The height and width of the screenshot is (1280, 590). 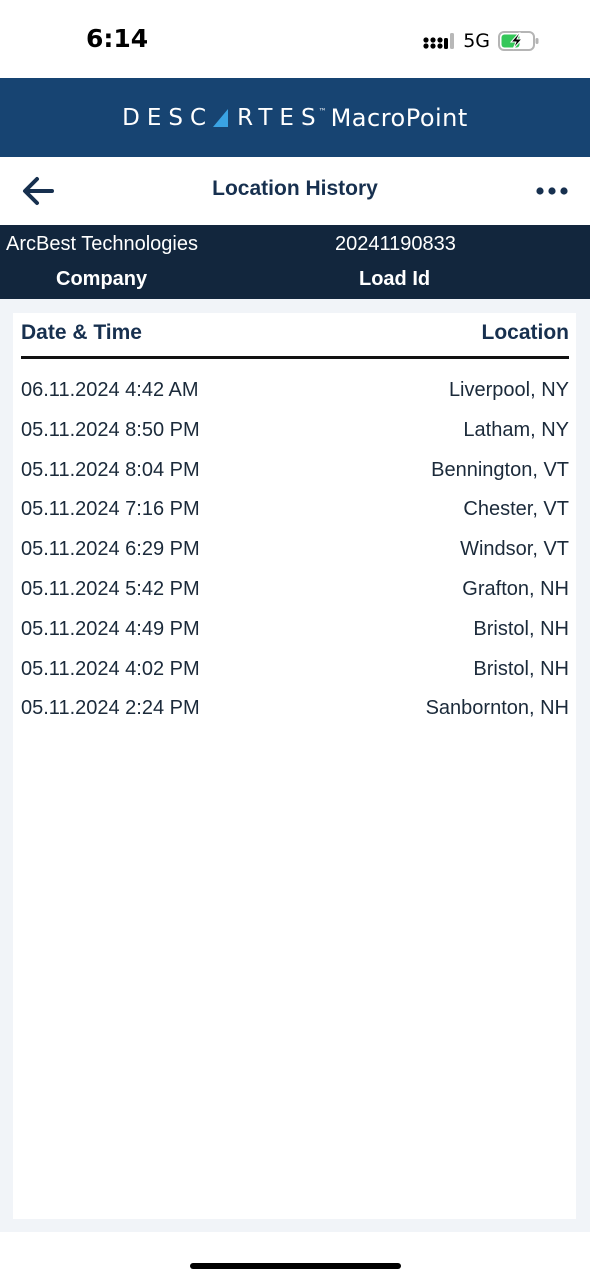 What do you see at coordinates (399, 117) in the screenshot?
I see `logo-product-name: MacroPoint` at bounding box center [399, 117].